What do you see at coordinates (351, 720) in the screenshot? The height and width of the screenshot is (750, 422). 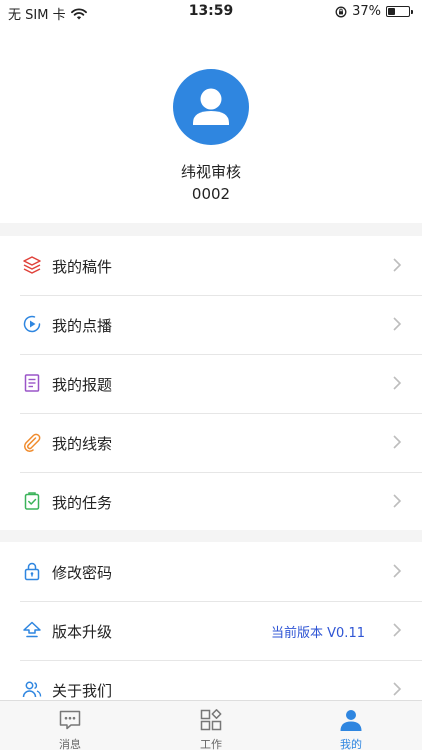 I see `person-icon` at bounding box center [351, 720].